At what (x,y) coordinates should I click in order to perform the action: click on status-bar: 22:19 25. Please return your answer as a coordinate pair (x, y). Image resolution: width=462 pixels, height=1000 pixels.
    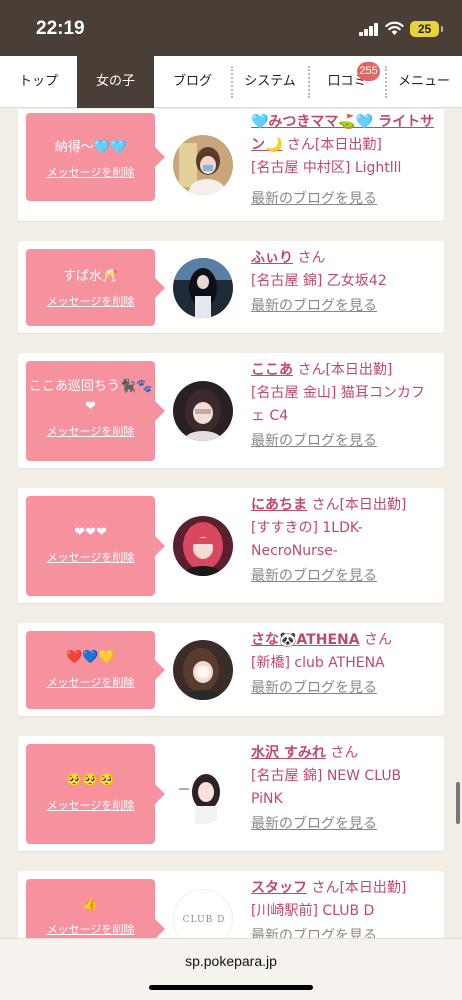
    Looking at the image, I should click on (231, 28).